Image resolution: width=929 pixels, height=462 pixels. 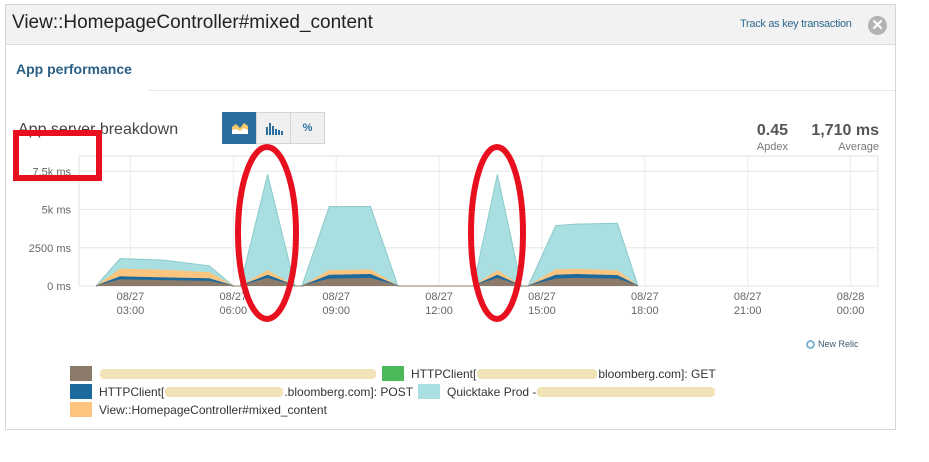 I want to click on x-tick-time: 21:00, so click(x=748, y=311).